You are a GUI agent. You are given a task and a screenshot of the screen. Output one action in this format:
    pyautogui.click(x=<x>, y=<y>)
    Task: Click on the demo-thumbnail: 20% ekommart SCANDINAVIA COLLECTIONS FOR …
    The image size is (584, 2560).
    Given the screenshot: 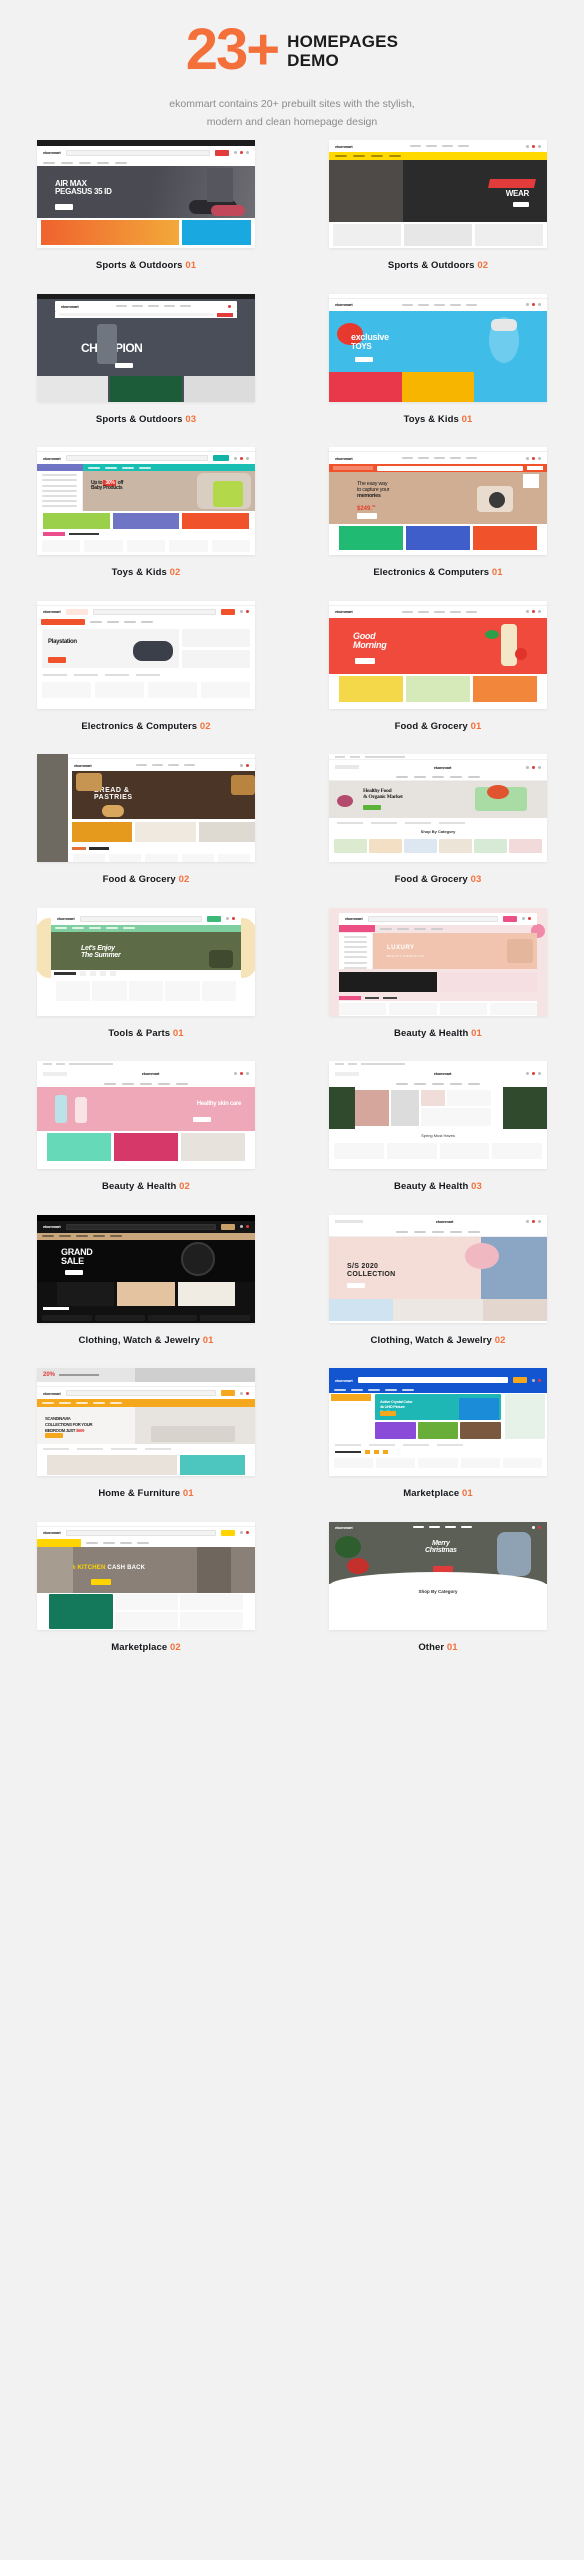 What is the action you would take?
    pyautogui.click(x=146, y=1422)
    